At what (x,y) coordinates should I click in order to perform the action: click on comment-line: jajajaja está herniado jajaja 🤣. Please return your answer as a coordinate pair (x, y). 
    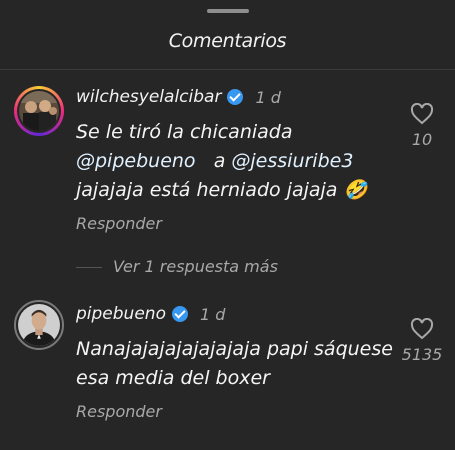
    Looking at the image, I should click on (221, 190).